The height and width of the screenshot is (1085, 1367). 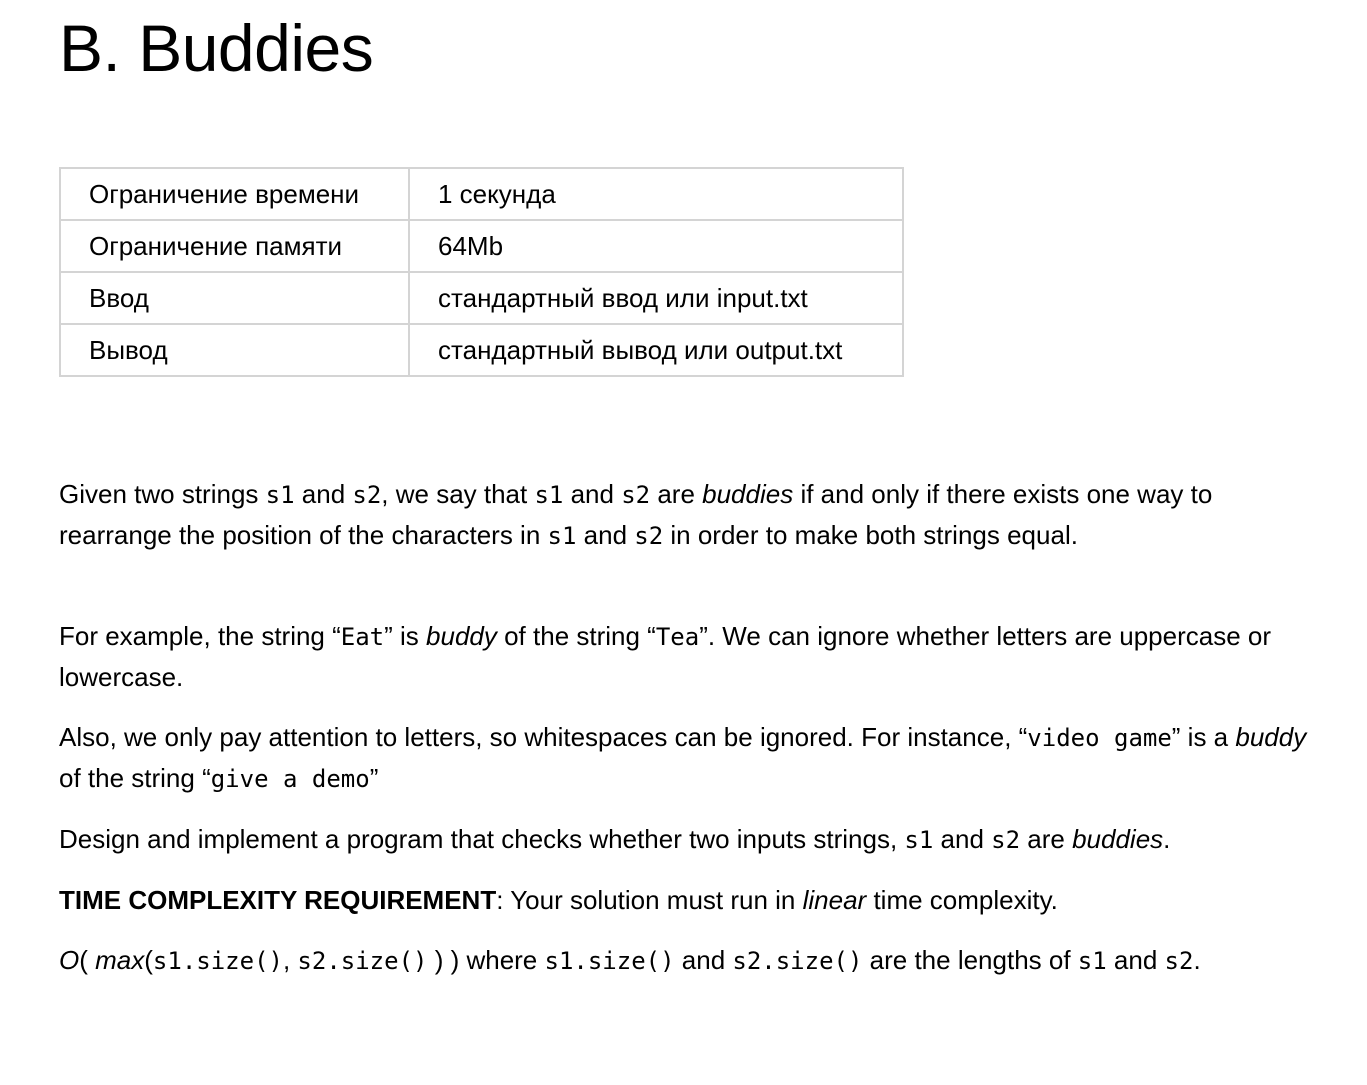 What do you see at coordinates (486, 960) in the screenshot?
I see `text: ) ) where` at bounding box center [486, 960].